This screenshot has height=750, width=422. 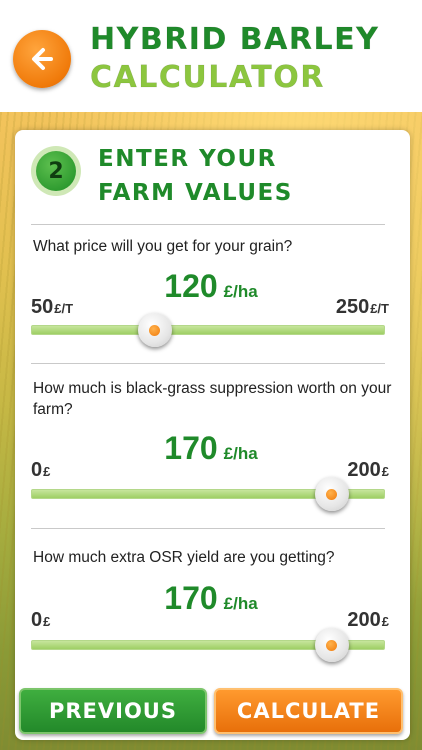 I want to click on grain-price-slider-thumb, so click(x=154, y=330).